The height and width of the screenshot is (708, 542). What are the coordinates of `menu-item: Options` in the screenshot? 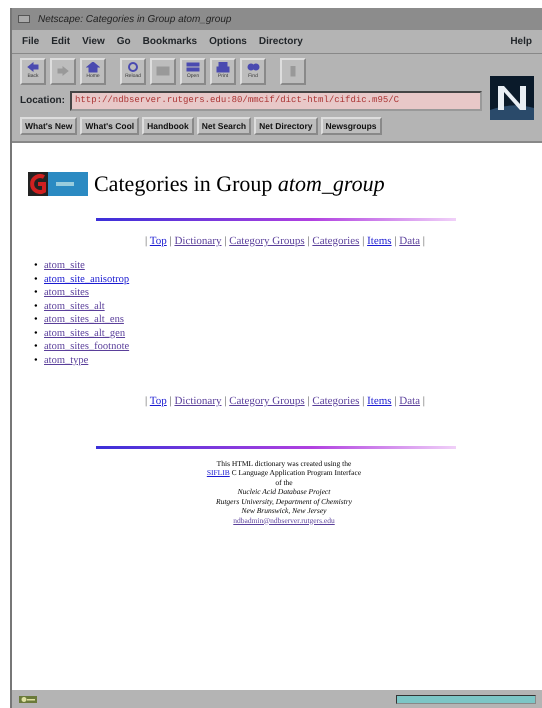 It's located at (228, 41).